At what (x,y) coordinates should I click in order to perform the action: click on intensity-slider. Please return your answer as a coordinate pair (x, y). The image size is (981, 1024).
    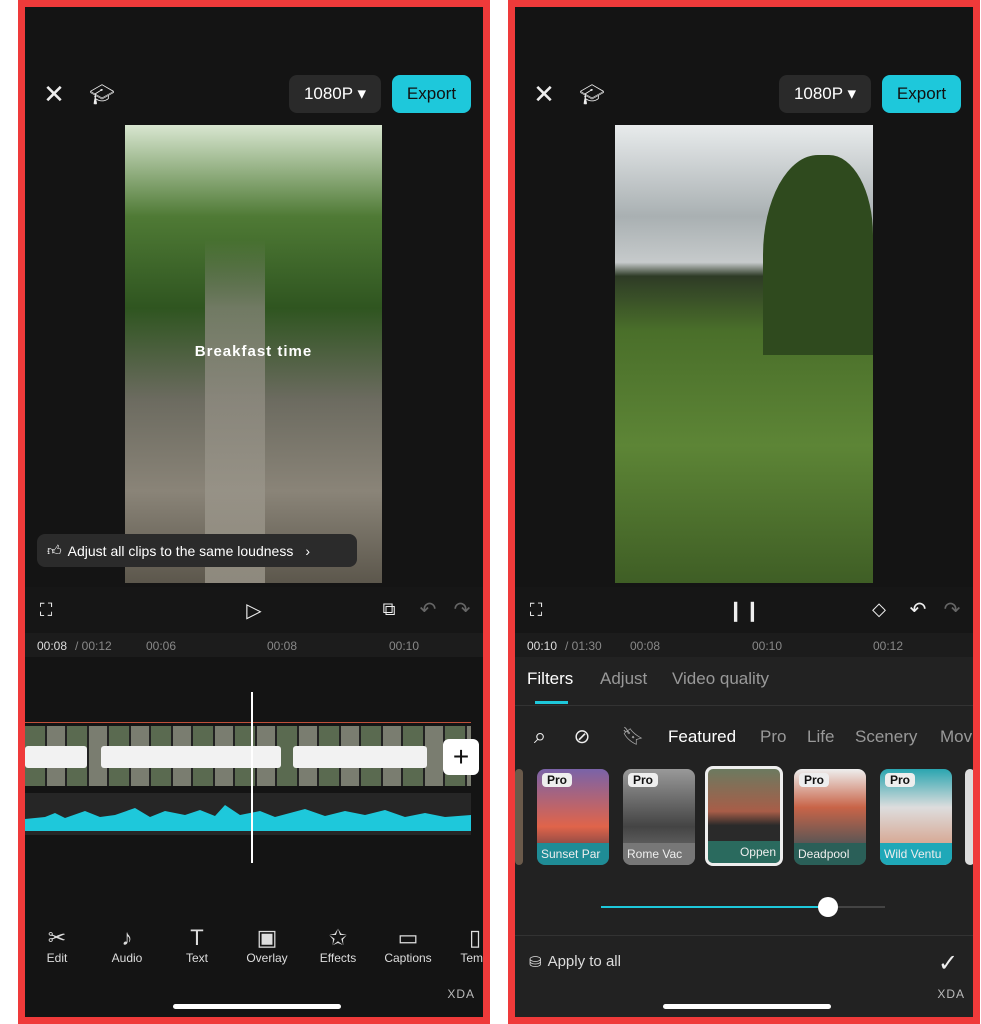
    Looking at the image, I should click on (743, 907).